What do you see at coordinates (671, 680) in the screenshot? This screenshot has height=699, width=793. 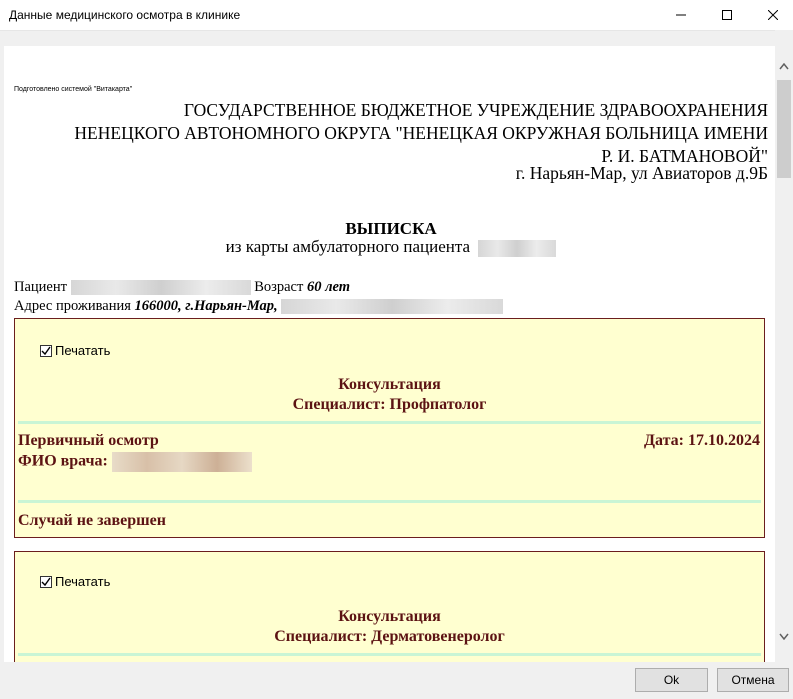 I see `ok-button: Ok` at bounding box center [671, 680].